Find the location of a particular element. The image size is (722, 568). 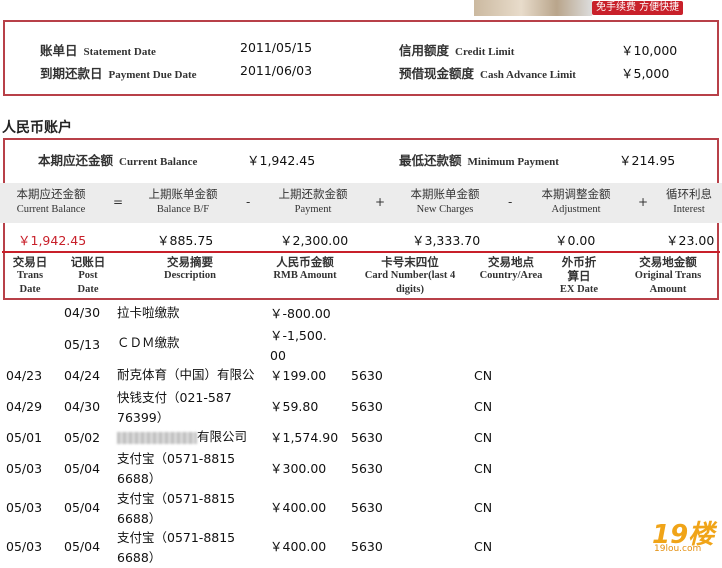

row-trans-date: 05/01 is located at coordinates (24, 437).